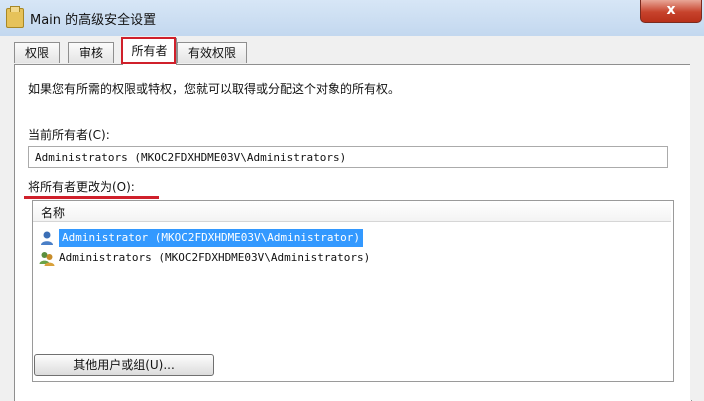 The width and height of the screenshot is (704, 401). Describe the element at coordinates (37, 52) in the screenshot. I see `tab-permissions: 权限` at that location.